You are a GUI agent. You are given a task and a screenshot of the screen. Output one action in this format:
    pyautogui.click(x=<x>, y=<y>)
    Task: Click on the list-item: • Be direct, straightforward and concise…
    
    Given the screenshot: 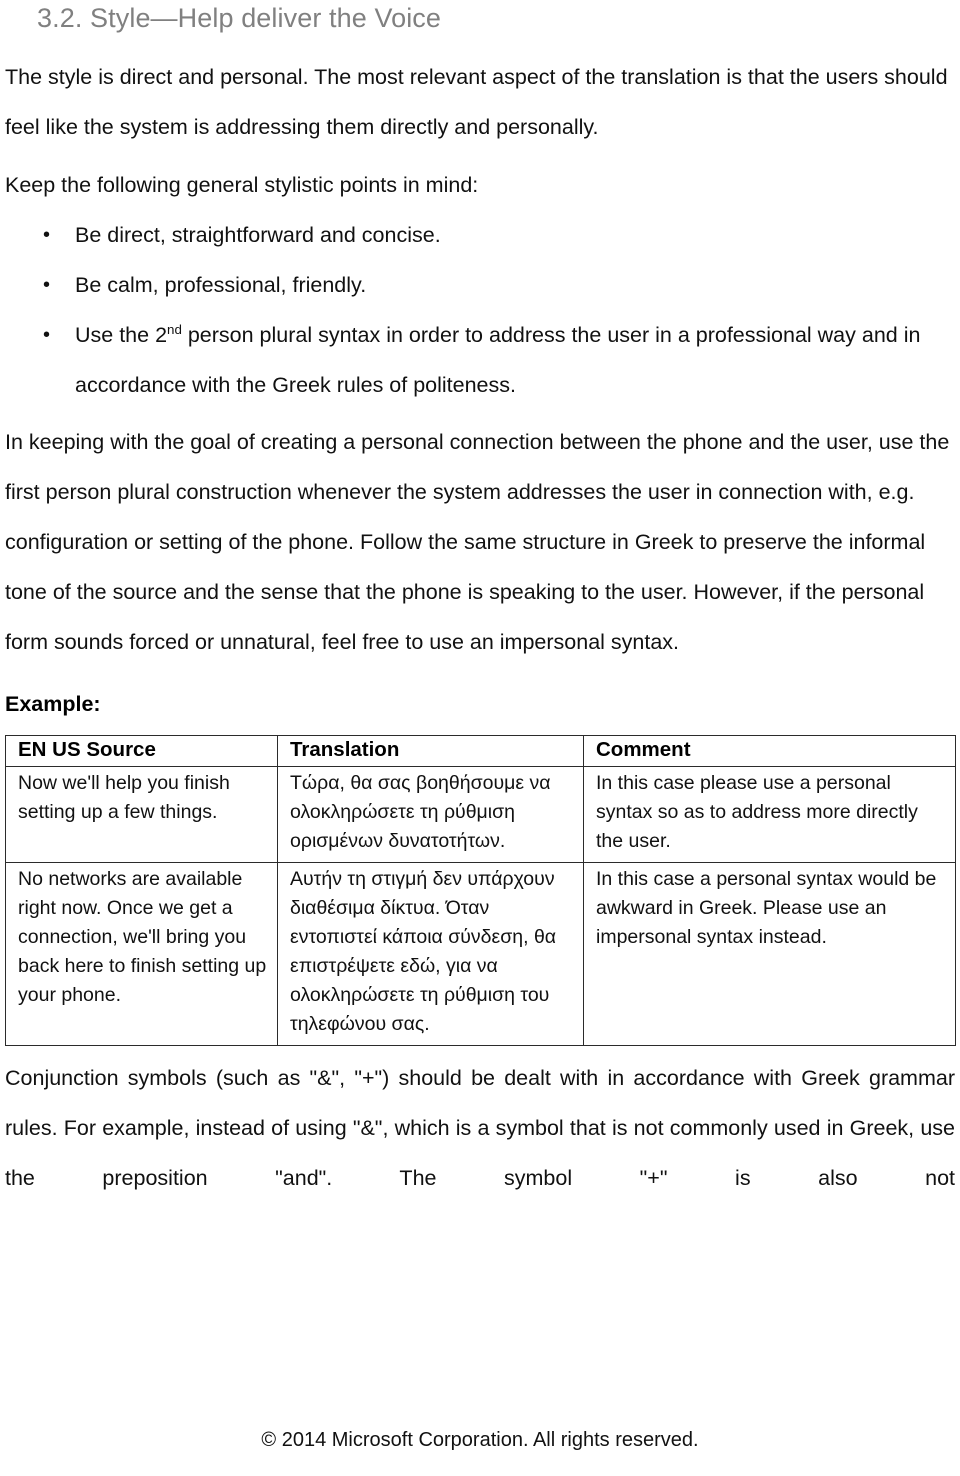 What is the action you would take?
    pyautogui.click(x=480, y=235)
    